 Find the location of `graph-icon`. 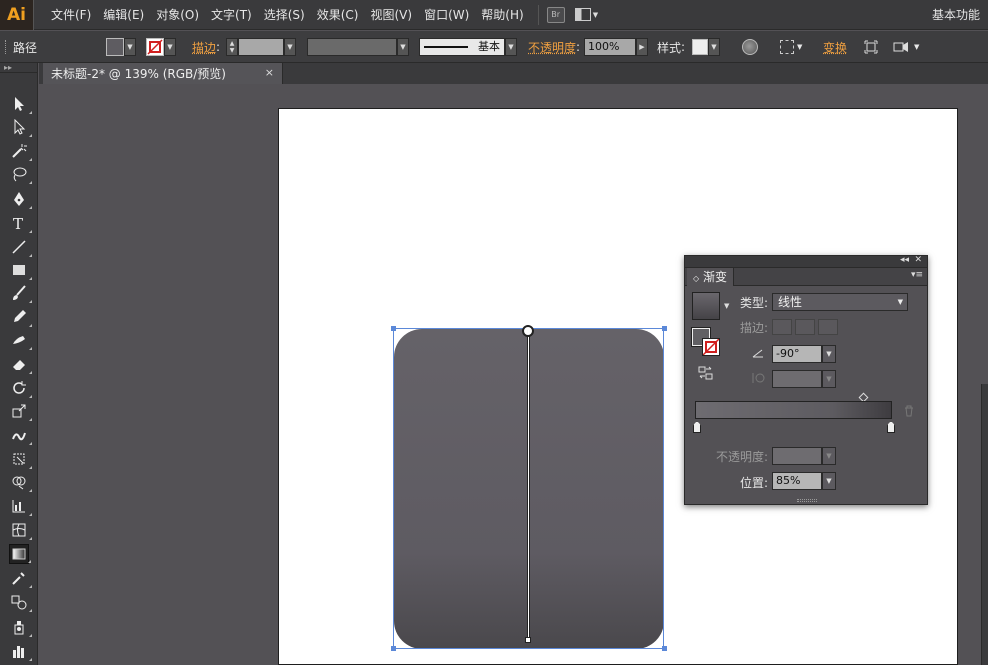

graph-icon is located at coordinates (20, 506).